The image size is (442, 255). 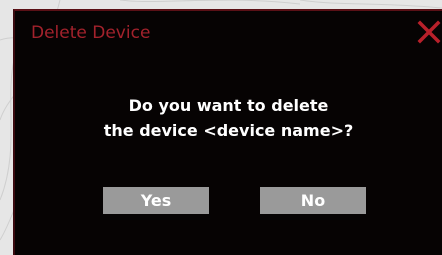 I want to click on message-line-2: the device <device name>?, so click(x=228, y=130).